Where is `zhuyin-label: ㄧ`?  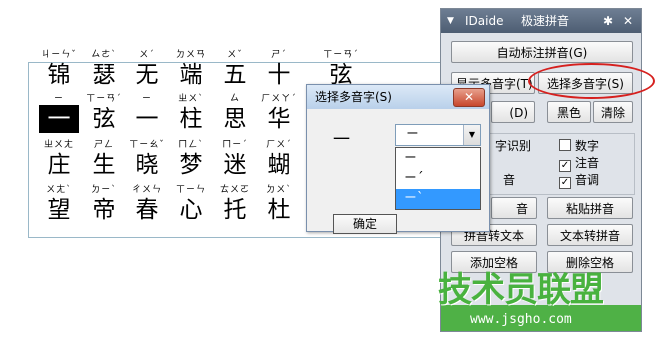
zhuyin-label: ㄧ is located at coordinates (58, 99).